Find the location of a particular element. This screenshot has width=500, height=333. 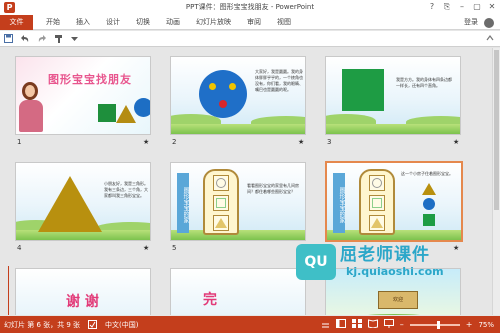

slide-thumbnail-3: 我是方方。我的身体有四条边都一样长，还有四个直角。 is located at coordinates (393, 95).